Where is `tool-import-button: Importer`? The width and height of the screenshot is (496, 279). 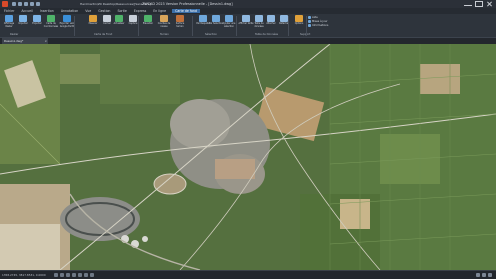
tool-import-button: Importer is located at coordinates (23, 23).